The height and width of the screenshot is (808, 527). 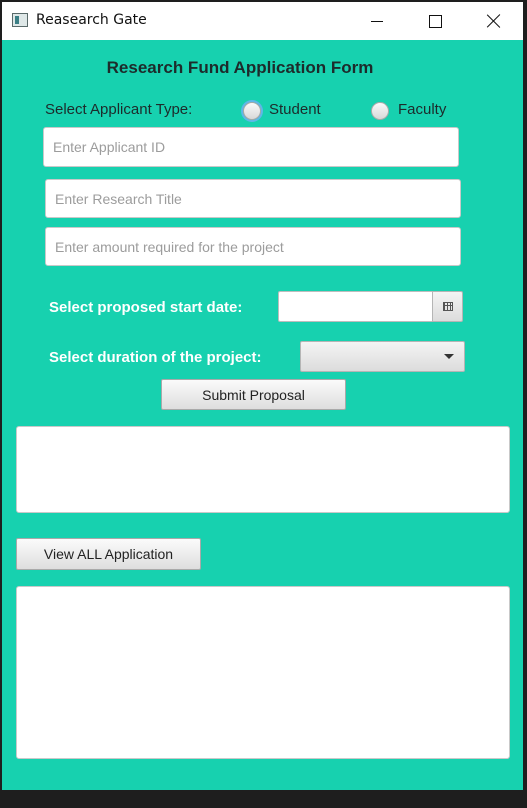 What do you see at coordinates (295, 109) in the screenshot?
I see `student-radio-label: Student` at bounding box center [295, 109].